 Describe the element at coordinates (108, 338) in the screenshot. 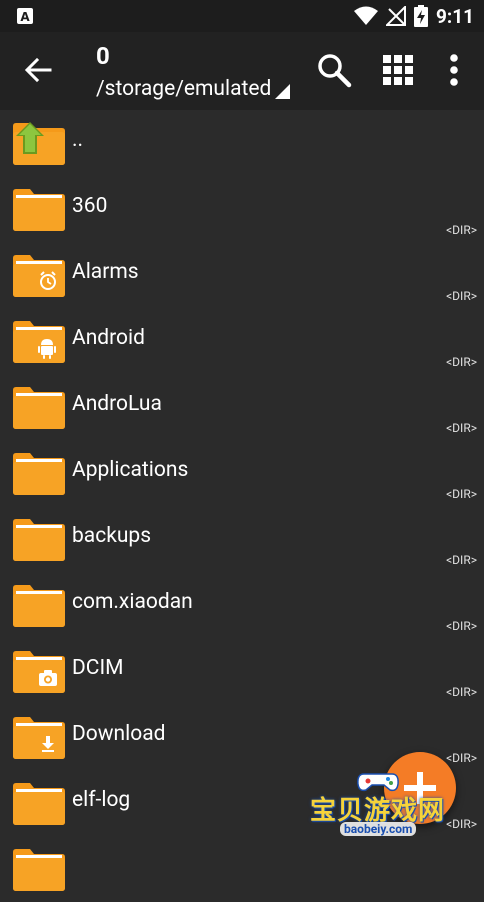

I see `file-name: Android` at that location.